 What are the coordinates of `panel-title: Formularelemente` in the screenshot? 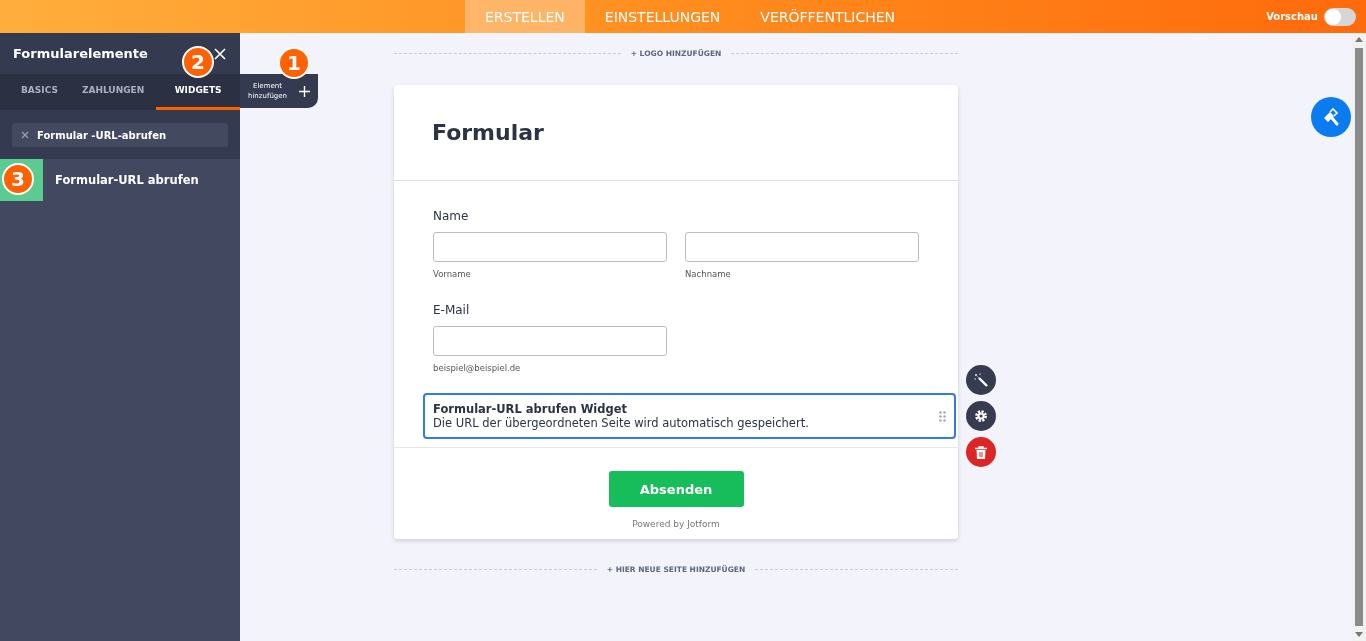 It's located at (80, 53).